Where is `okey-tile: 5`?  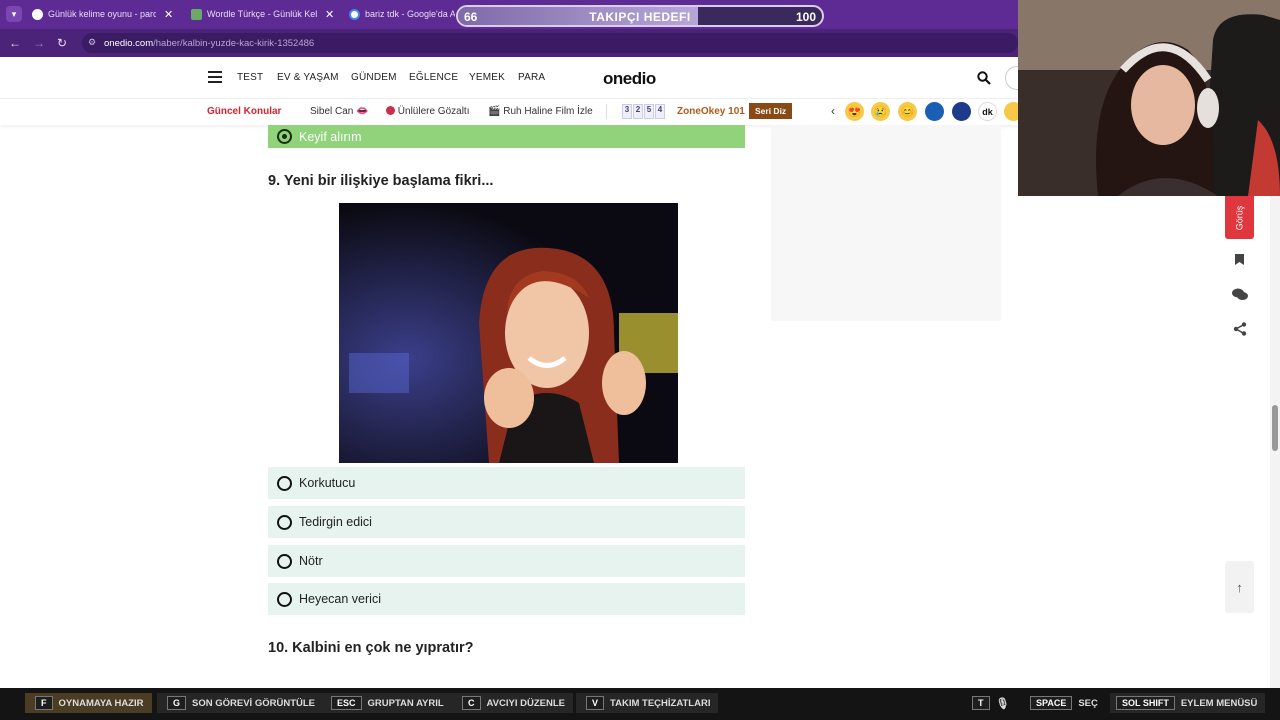 okey-tile: 5 is located at coordinates (649, 111).